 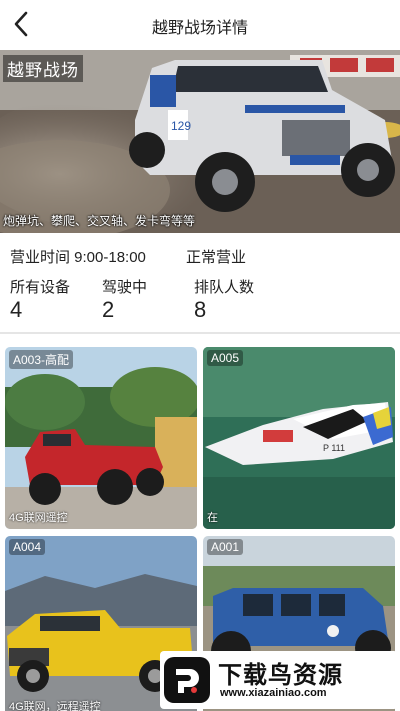 I want to click on device-card-a005: P 111 A005 在, so click(x=299, y=438).